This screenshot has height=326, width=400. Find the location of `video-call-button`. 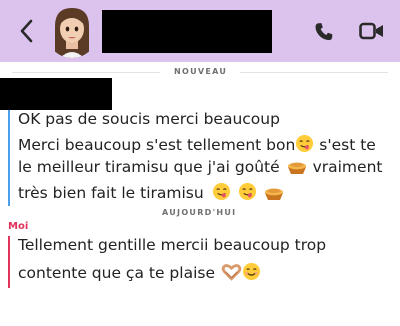

video-call-button is located at coordinates (372, 31).